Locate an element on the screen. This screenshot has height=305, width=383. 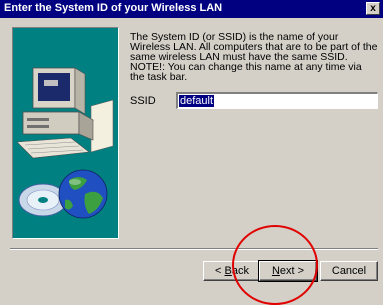
cancel-label: Cancel is located at coordinates (349, 271).